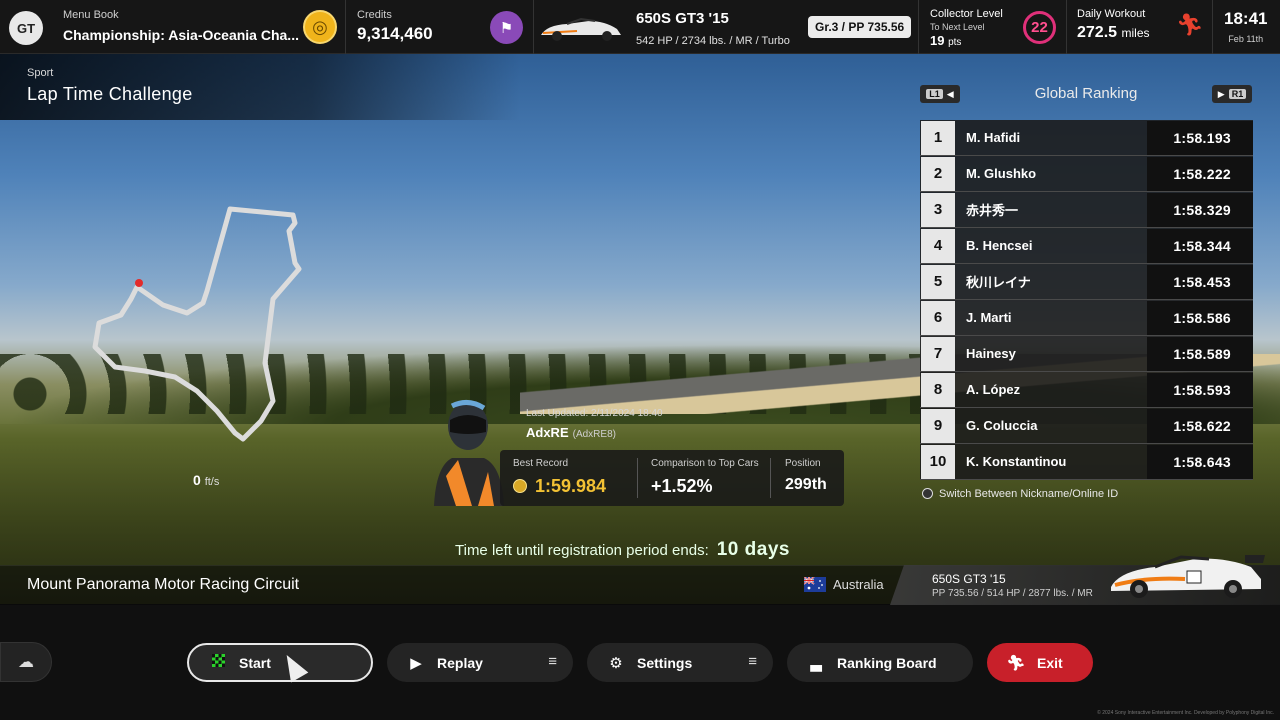  What do you see at coordinates (374, 15) in the screenshot?
I see `credits-label: Credits` at bounding box center [374, 15].